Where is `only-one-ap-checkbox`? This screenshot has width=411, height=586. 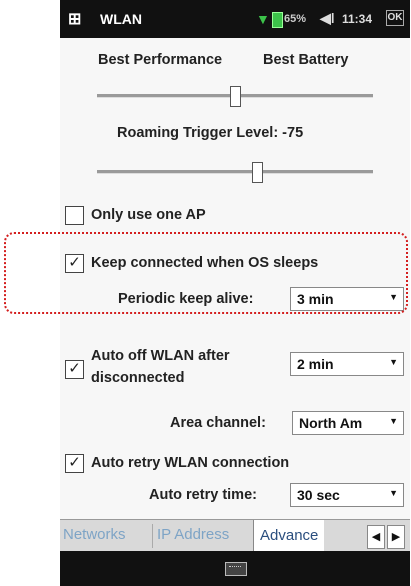 only-one-ap-checkbox is located at coordinates (74, 215).